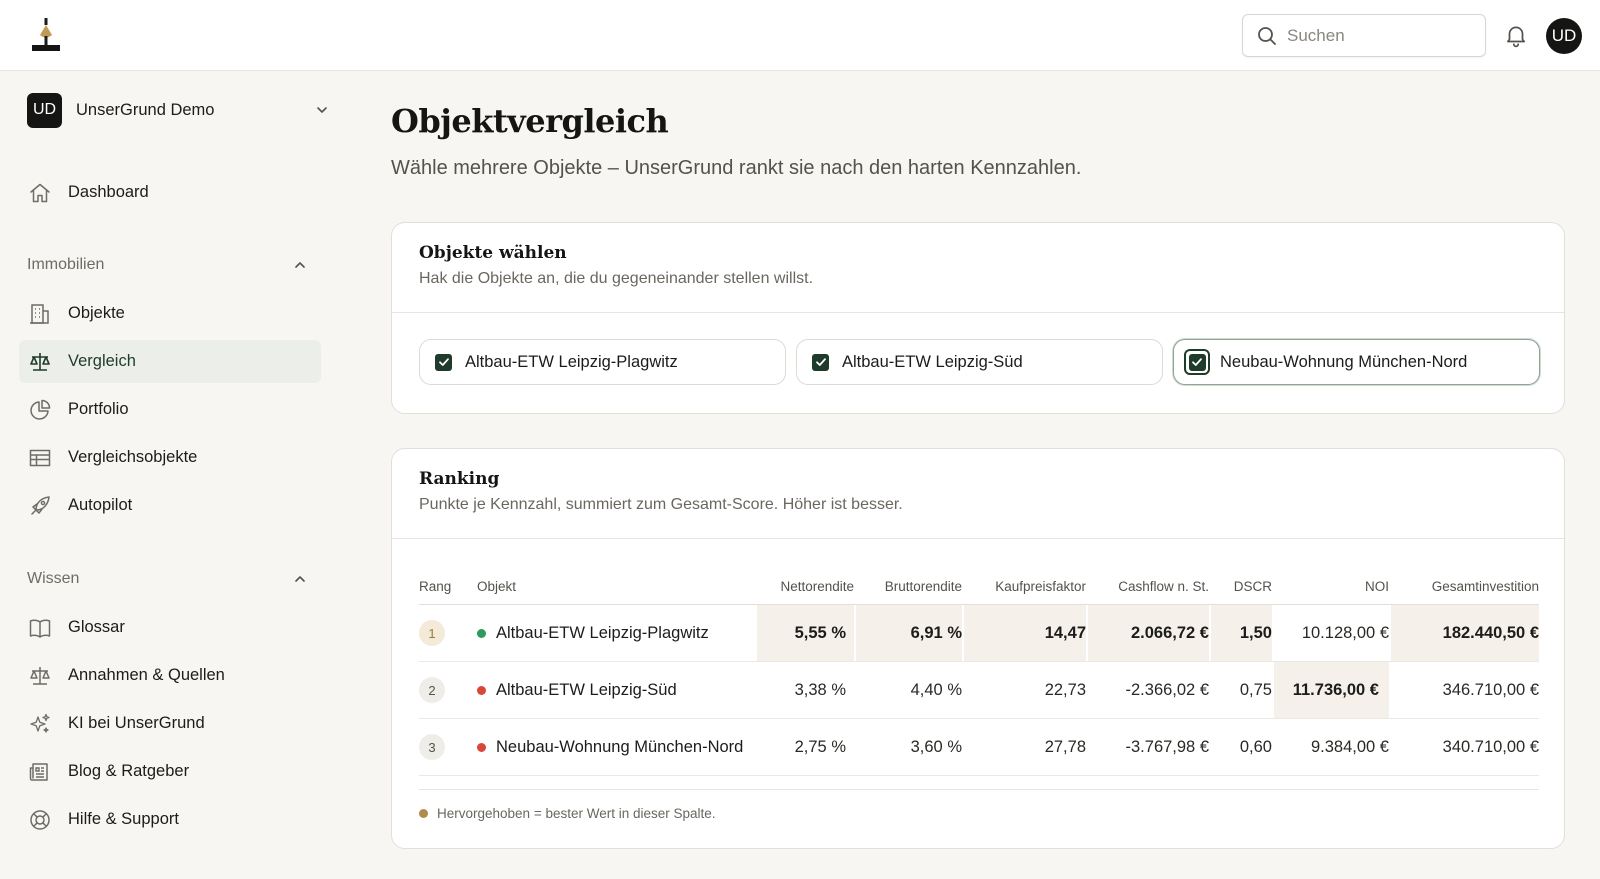 This screenshot has height=879, width=1600. I want to click on table-icon, so click(40, 458).